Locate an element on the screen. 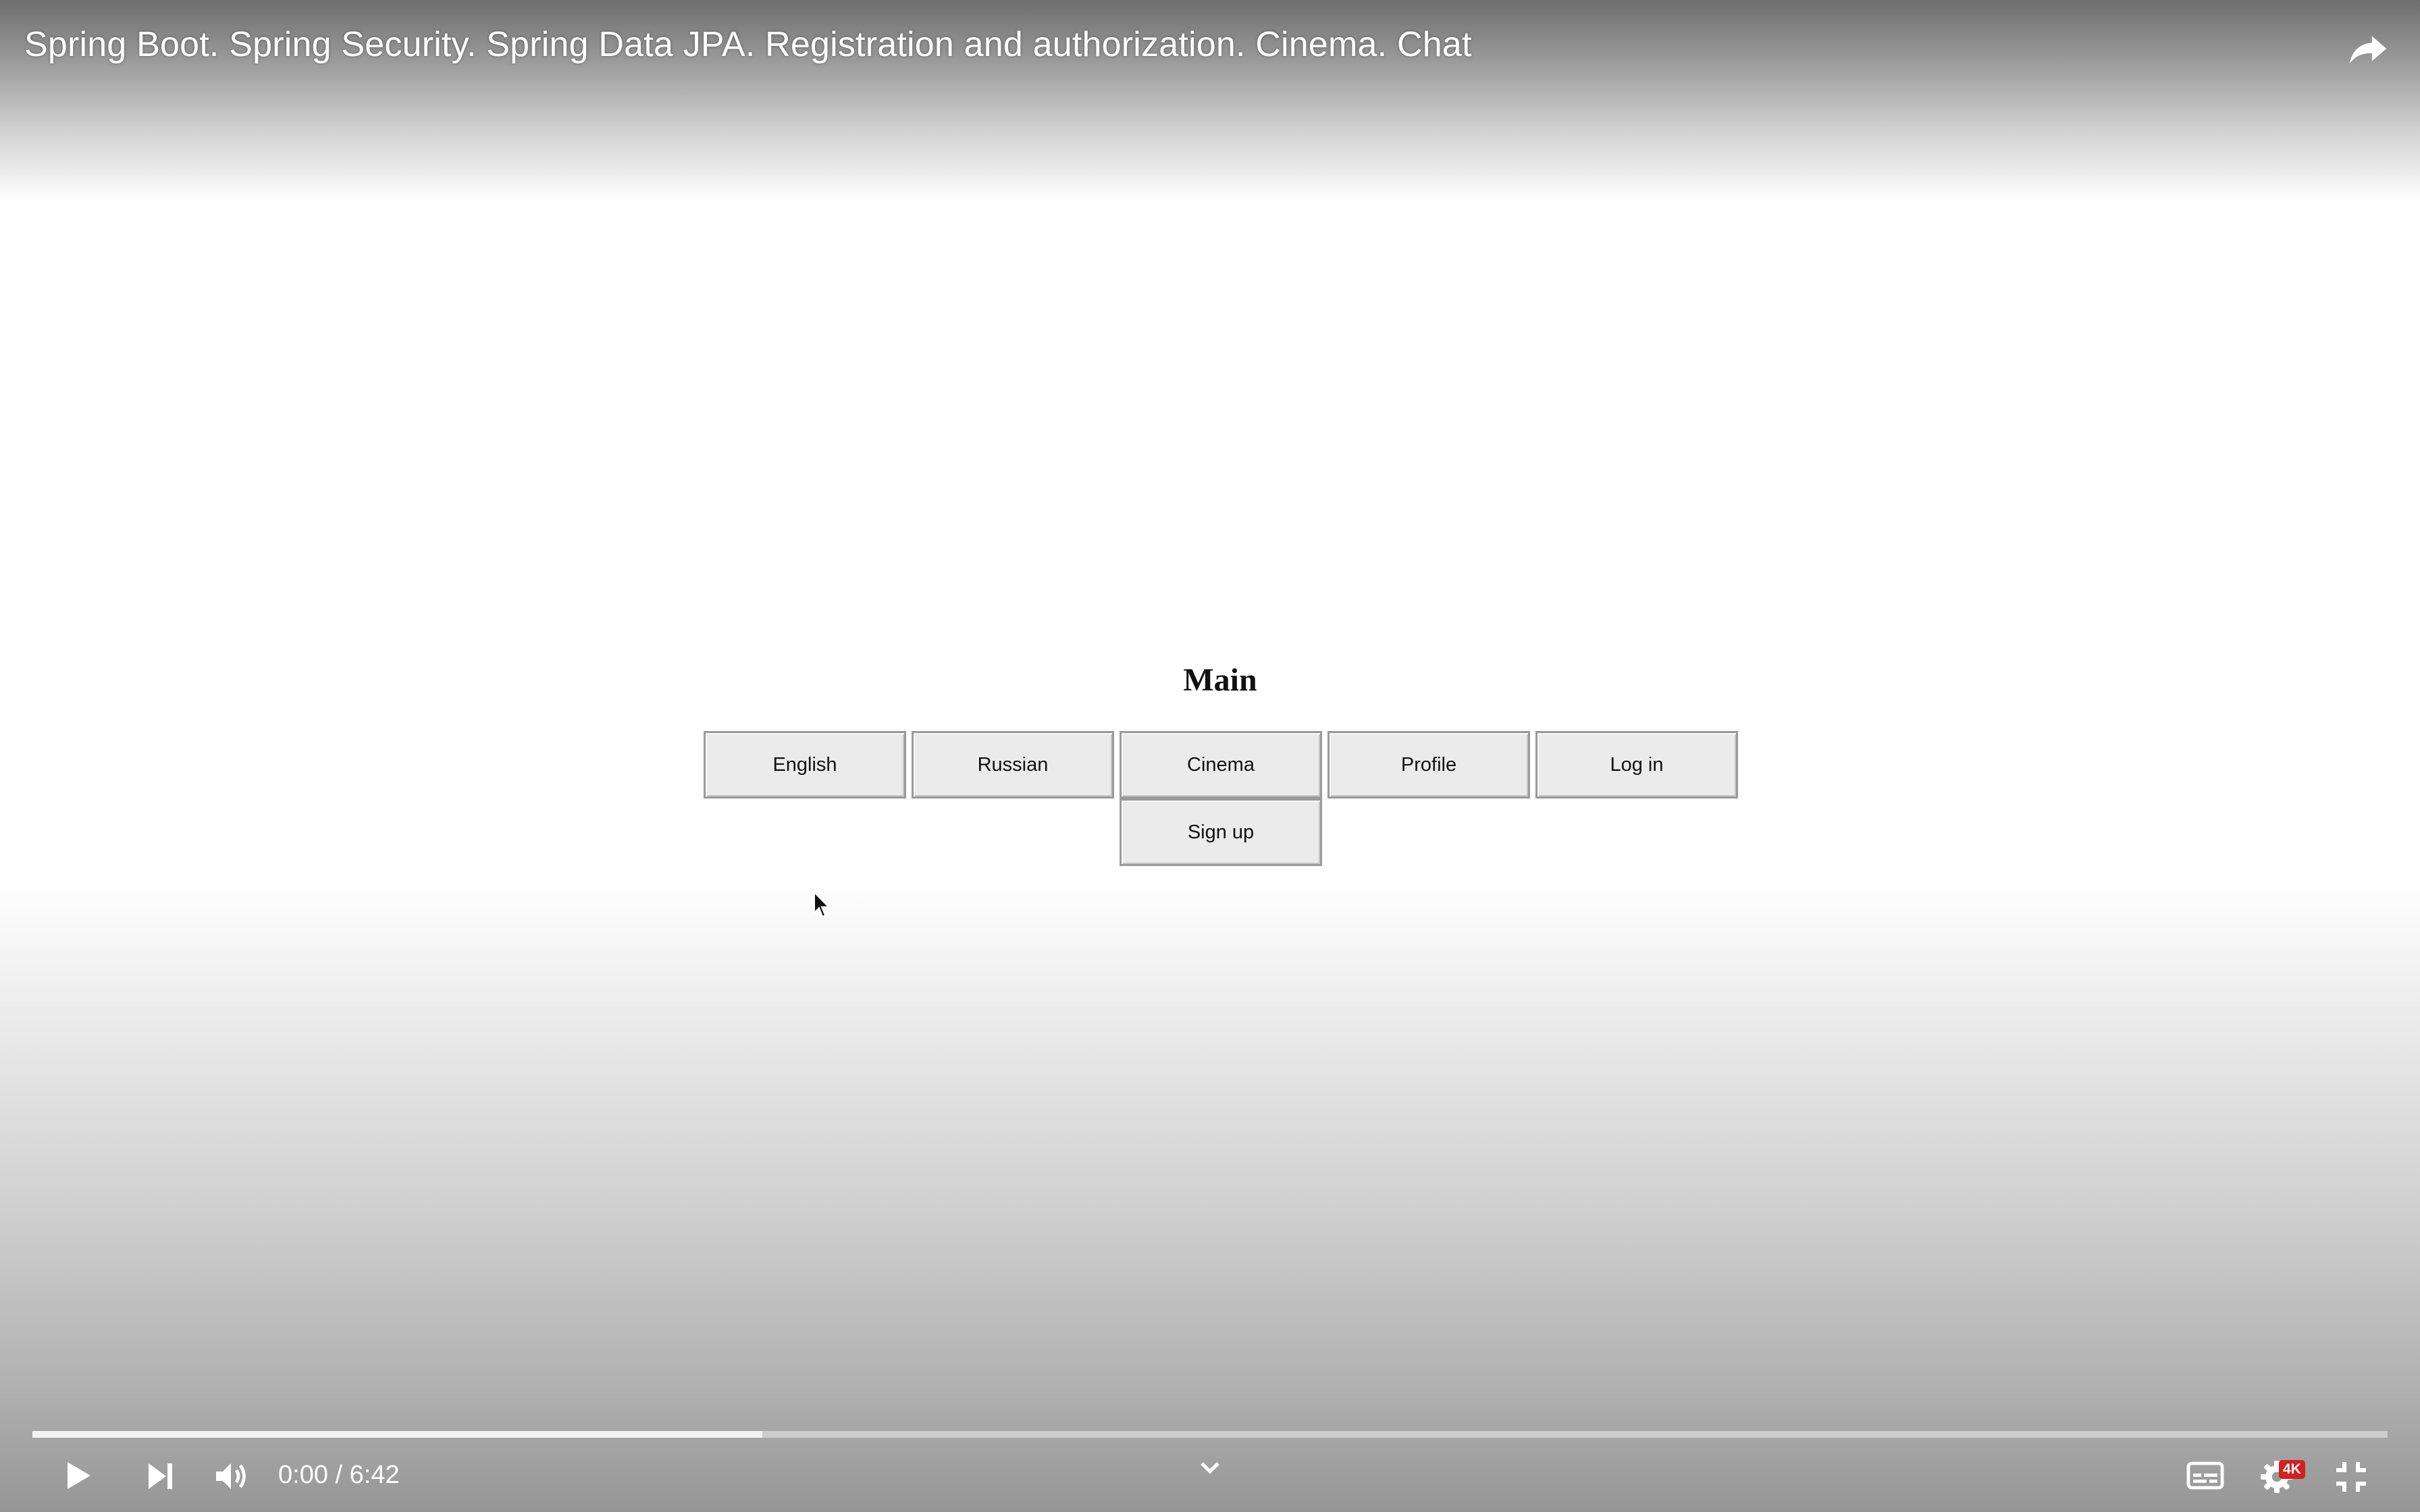  next-button is located at coordinates (161, 1476).